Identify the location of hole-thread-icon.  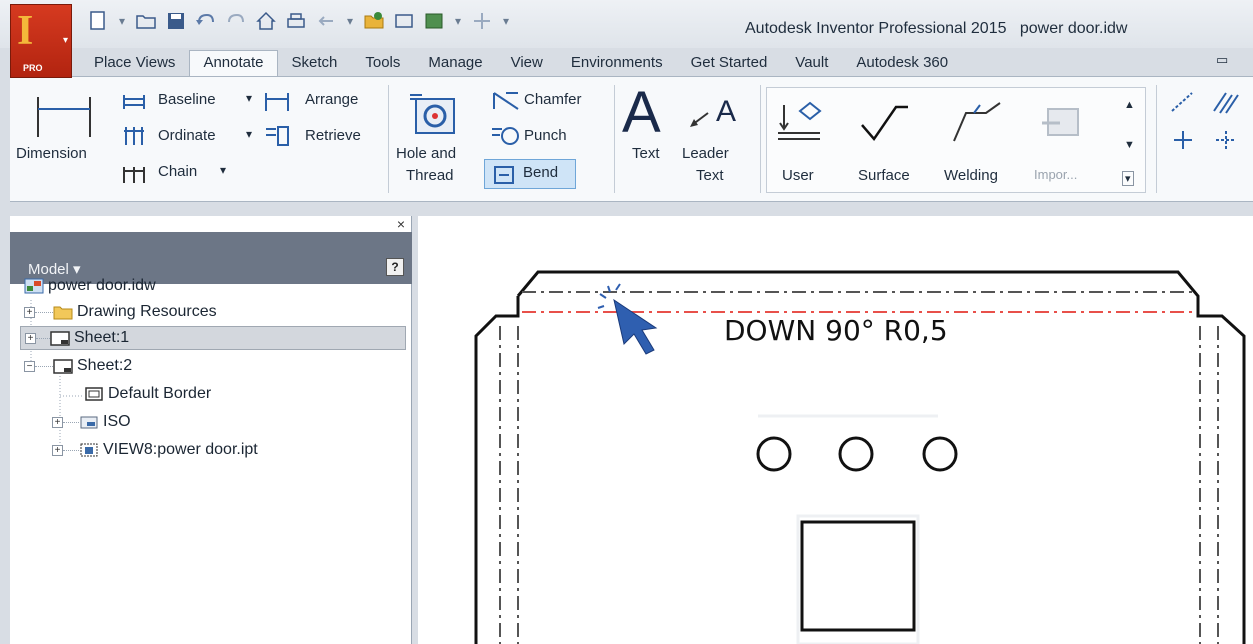
(432, 114).